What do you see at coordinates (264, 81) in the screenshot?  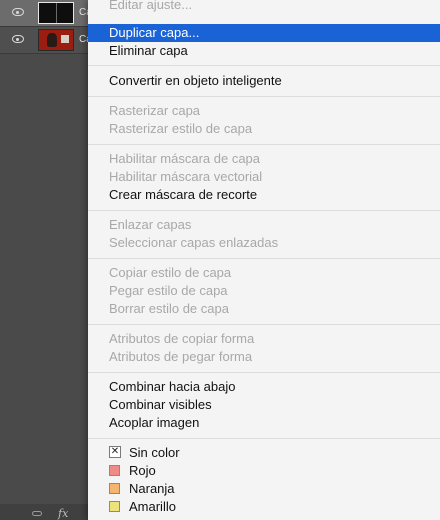 I see `menu-item-convertir-objeto-inteligente: Convertir en objeto inteligente` at bounding box center [264, 81].